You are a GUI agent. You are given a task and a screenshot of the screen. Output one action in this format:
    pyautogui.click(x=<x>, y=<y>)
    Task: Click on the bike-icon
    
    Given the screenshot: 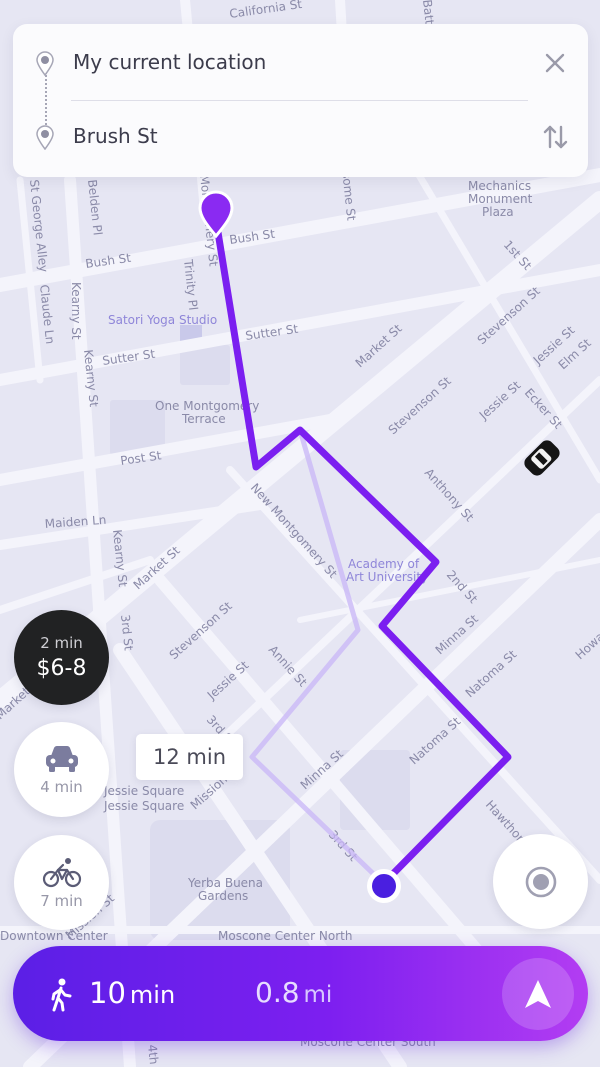 What is the action you would take?
    pyautogui.click(x=61, y=872)
    